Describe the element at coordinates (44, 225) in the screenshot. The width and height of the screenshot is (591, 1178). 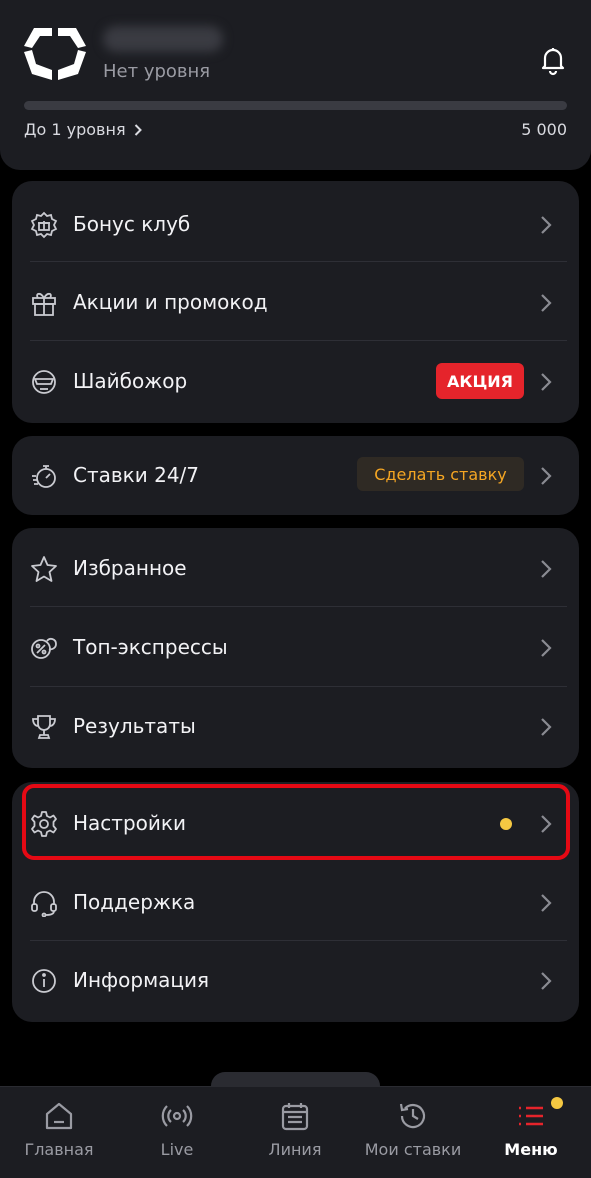
I see `bonus-club-icon` at that location.